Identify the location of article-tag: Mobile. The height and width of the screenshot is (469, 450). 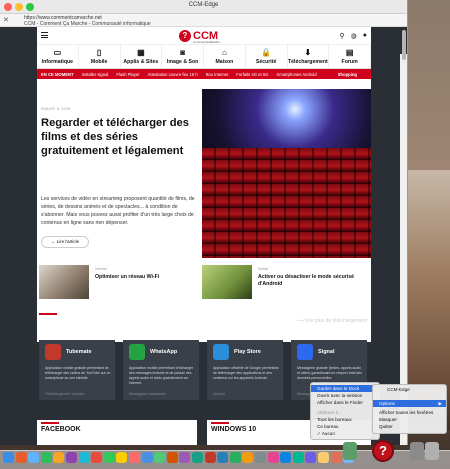
(263, 269).